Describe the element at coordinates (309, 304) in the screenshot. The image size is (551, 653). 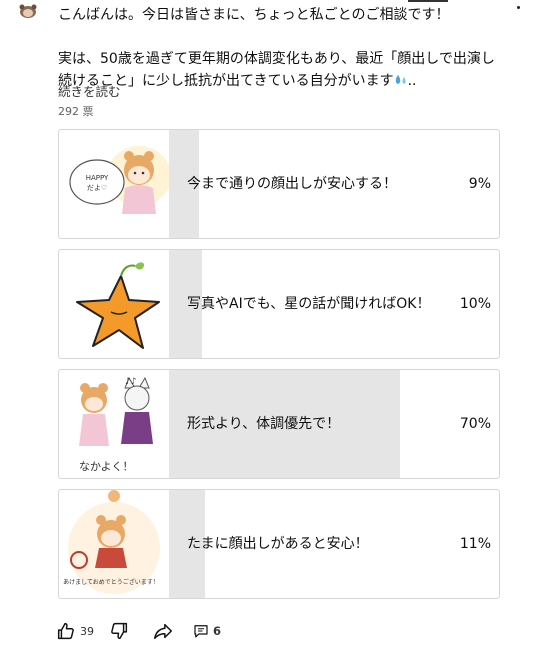
I see `poll-option-label: 写真やAIでも、星の話が聞ければOK！` at that location.